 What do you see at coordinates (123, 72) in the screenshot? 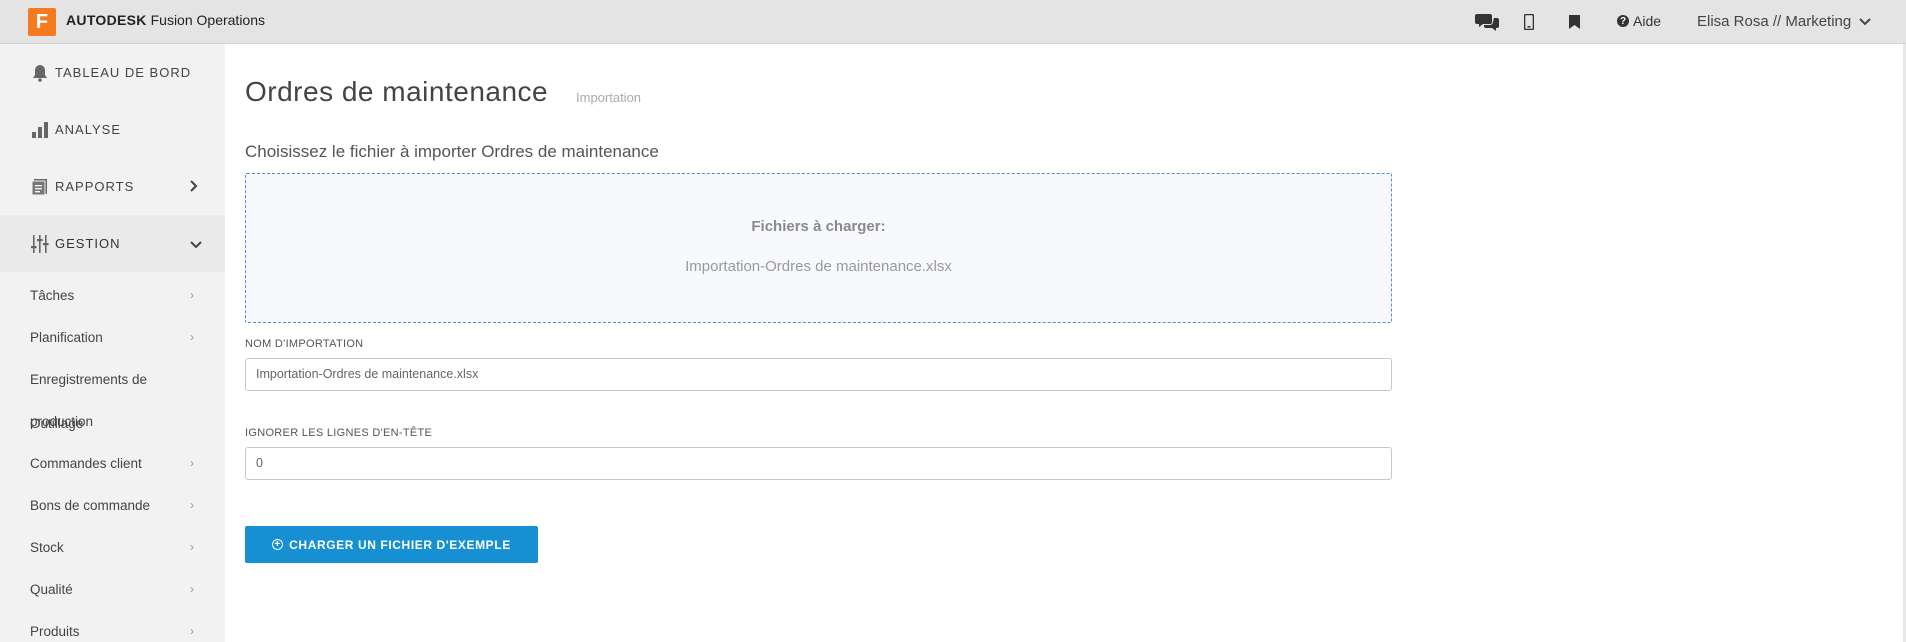
I see `nav-dashboard-label: TABLEAU DE BORD` at bounding box center [123, 72].